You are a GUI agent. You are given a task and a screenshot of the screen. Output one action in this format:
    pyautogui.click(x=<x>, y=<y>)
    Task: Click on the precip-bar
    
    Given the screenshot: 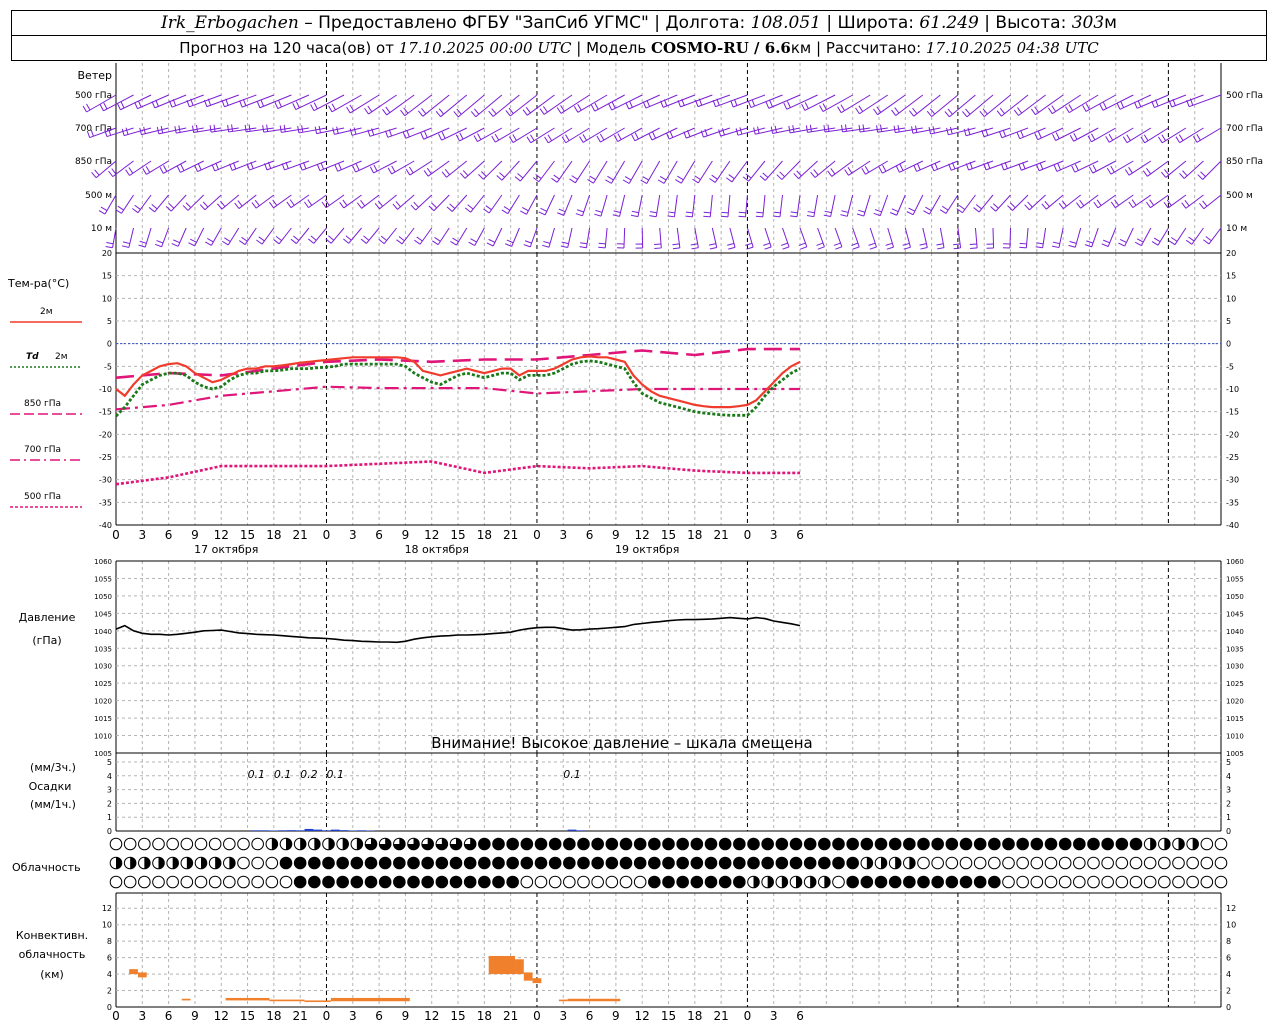 What is the action you would take?
    pyautogui.click(x=265, y=830)
    